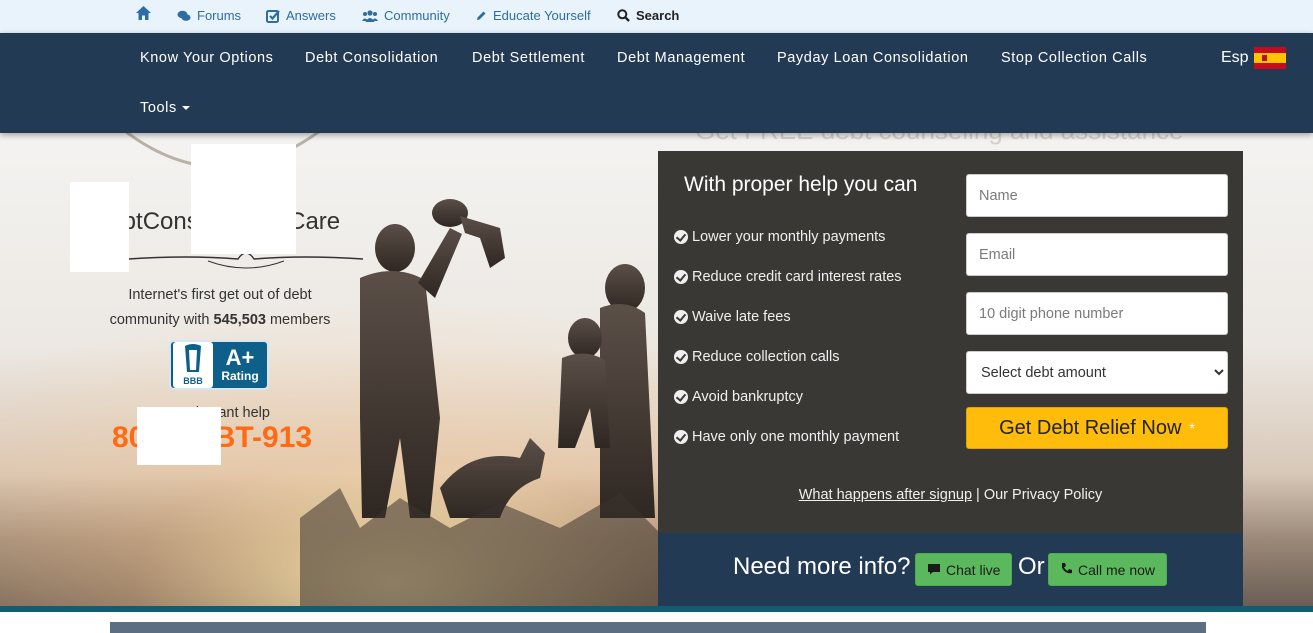 The image size is (1313, 633). I want to click on tools-label: Tools, so click(158, 108).